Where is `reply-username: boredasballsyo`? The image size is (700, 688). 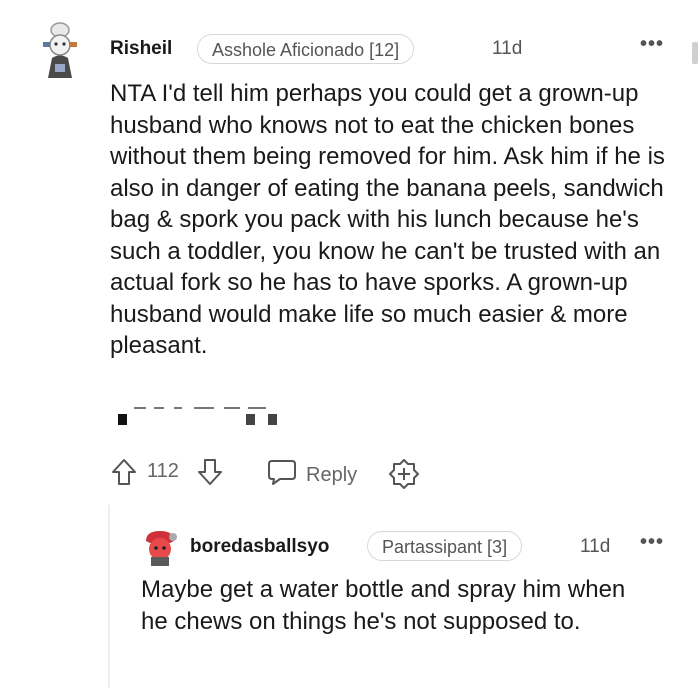 reply-username: boredasballsyo is located at coordinates (259, 547).